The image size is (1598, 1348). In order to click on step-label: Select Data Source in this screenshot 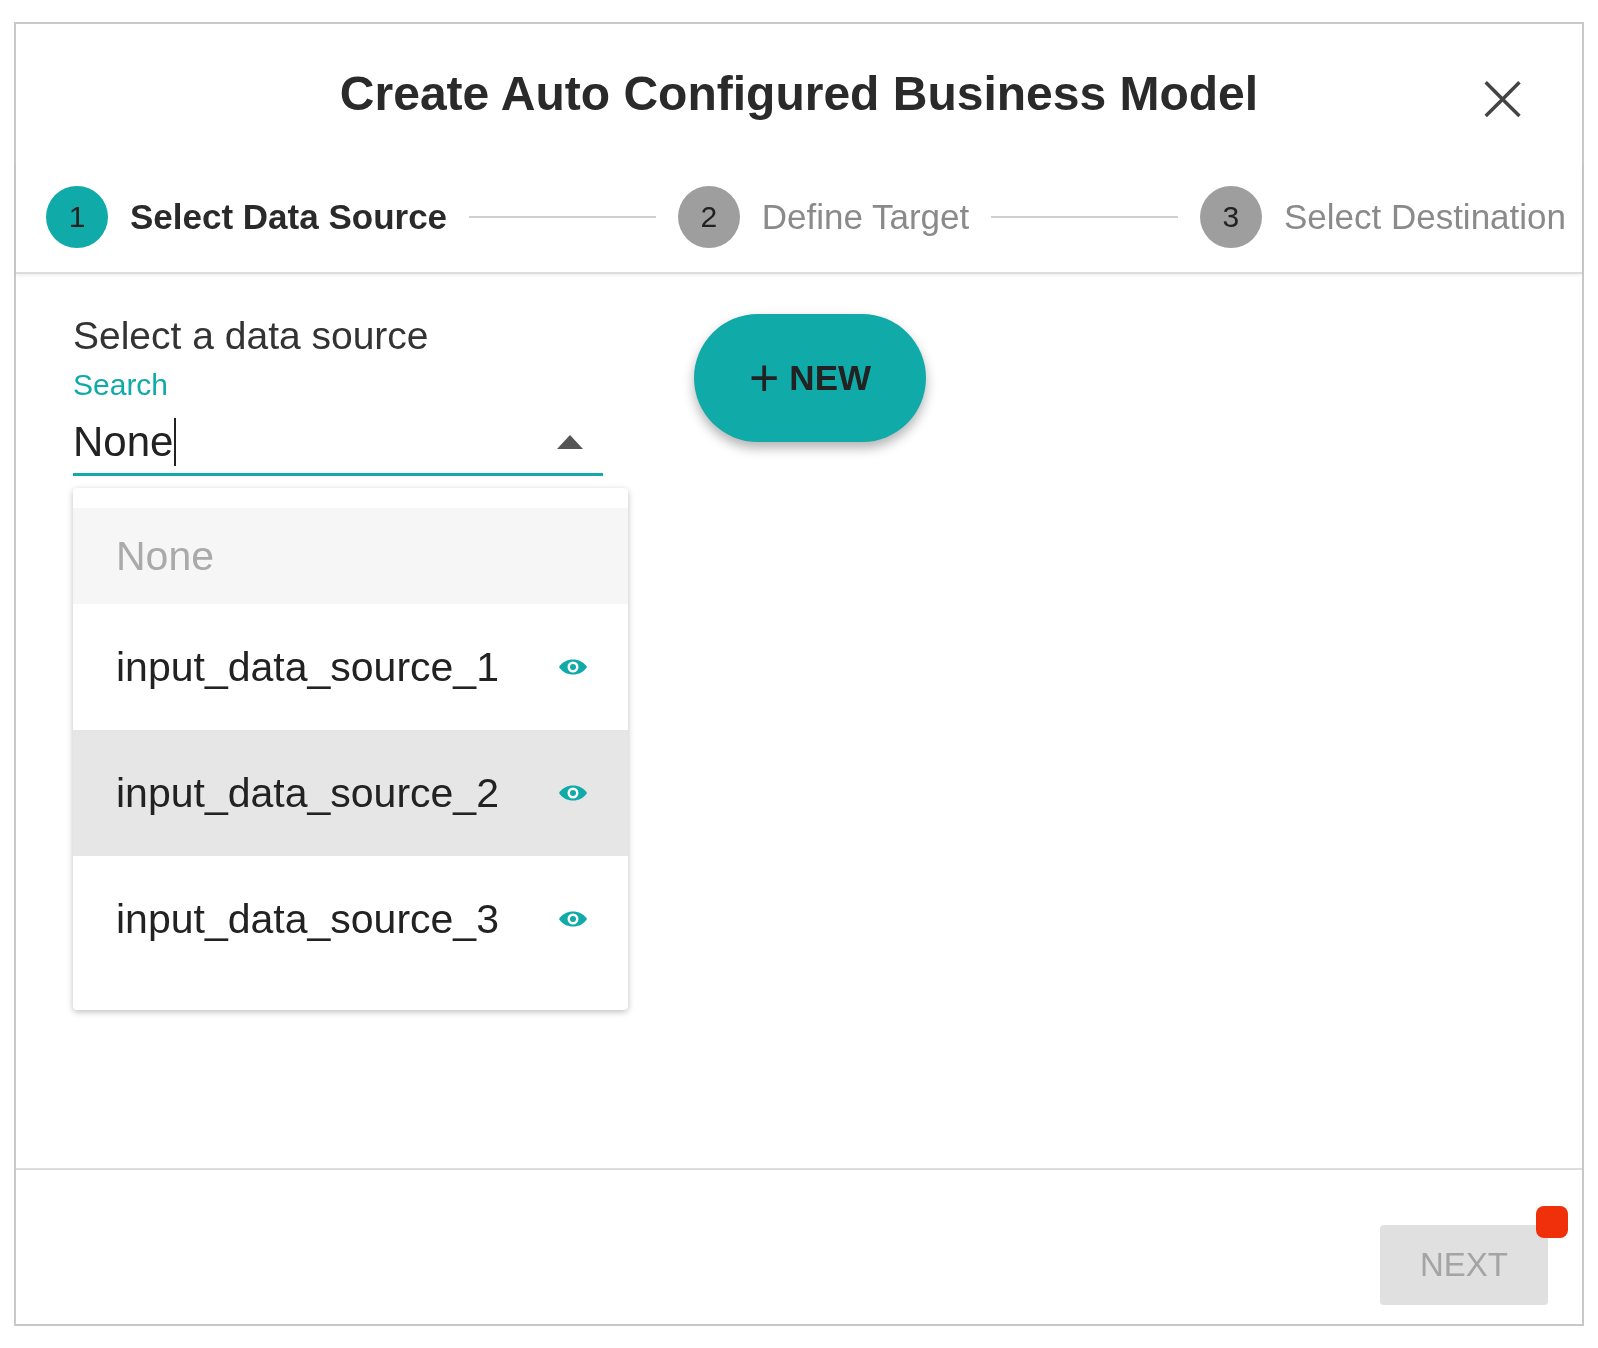, I will do `click(289, 217)`.